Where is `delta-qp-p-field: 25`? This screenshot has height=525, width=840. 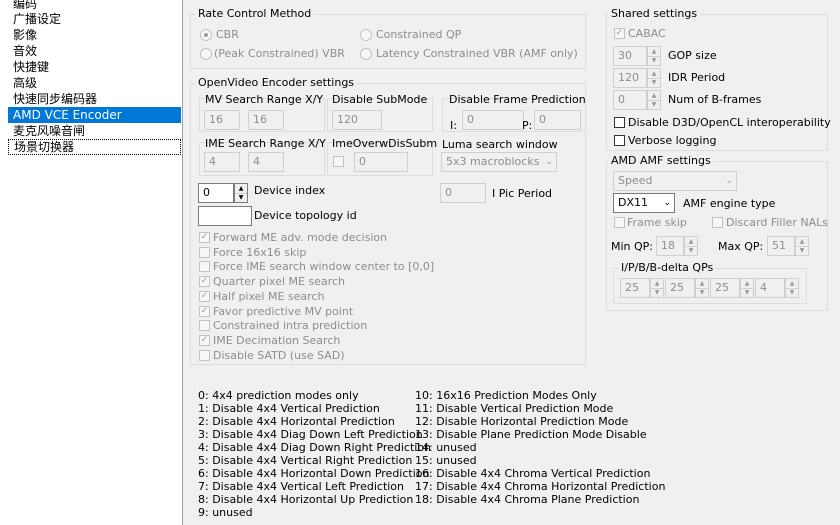 delta-qp-p-field: 25 is located at coordinates (680, 288).